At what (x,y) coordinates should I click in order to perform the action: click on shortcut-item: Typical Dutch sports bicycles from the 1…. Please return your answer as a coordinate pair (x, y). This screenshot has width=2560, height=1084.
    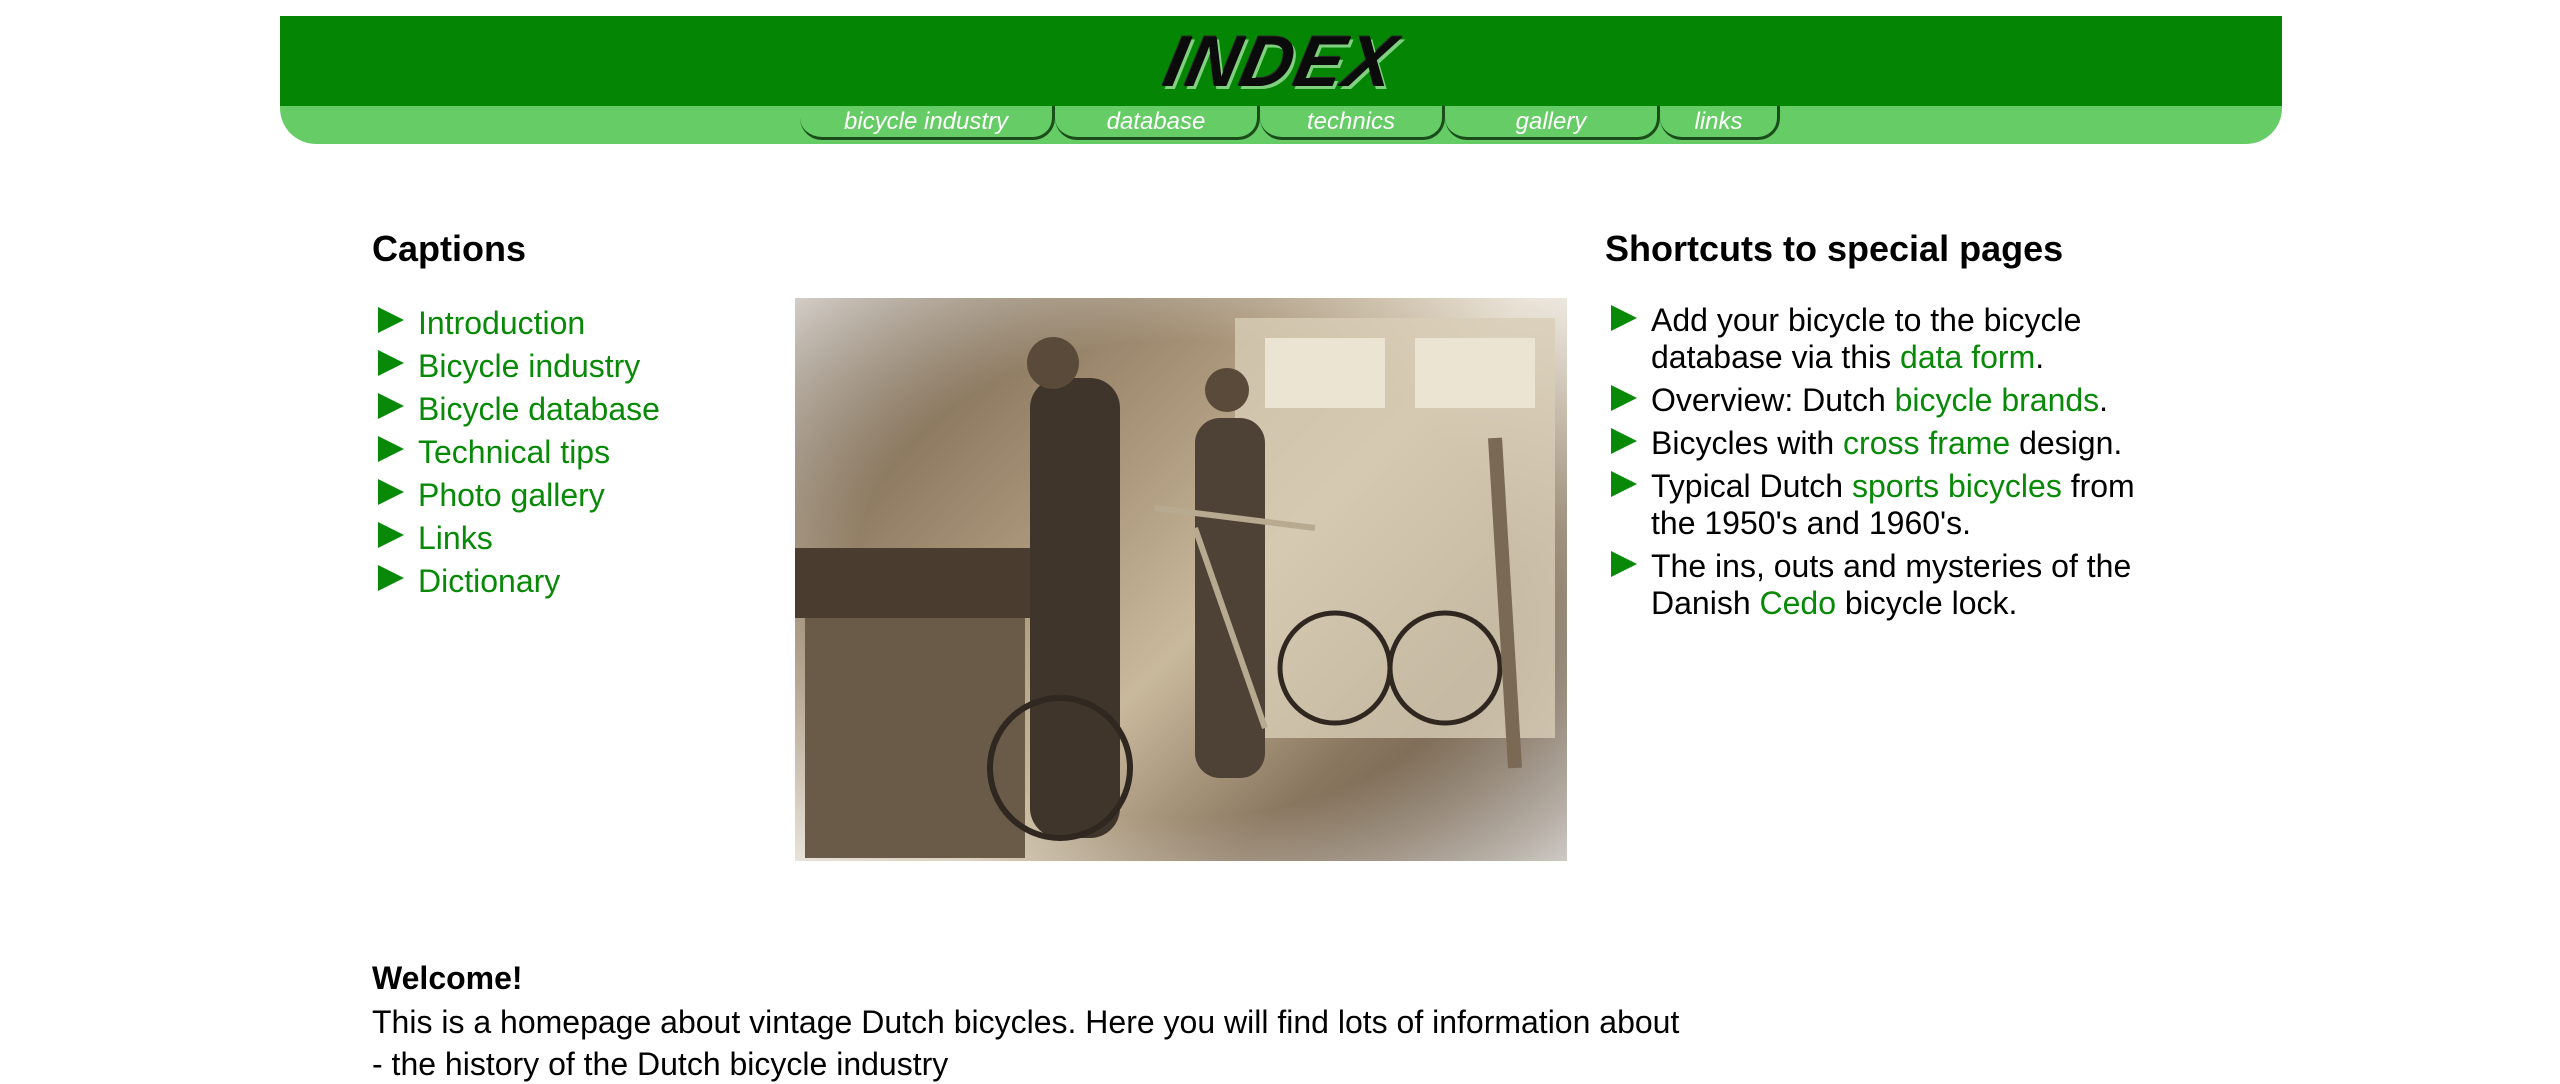
    Looking at the image, I should click on (1885, 505).